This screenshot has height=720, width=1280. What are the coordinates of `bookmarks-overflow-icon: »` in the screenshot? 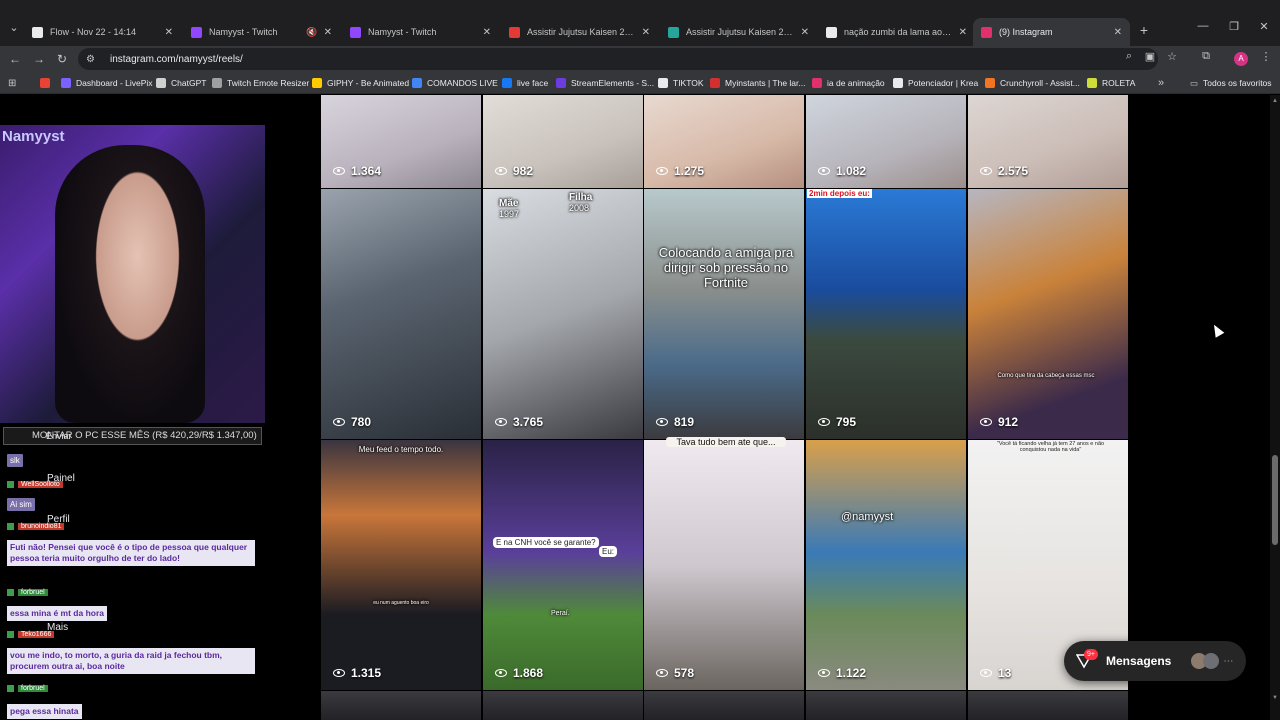 It's located at (1161, 83).